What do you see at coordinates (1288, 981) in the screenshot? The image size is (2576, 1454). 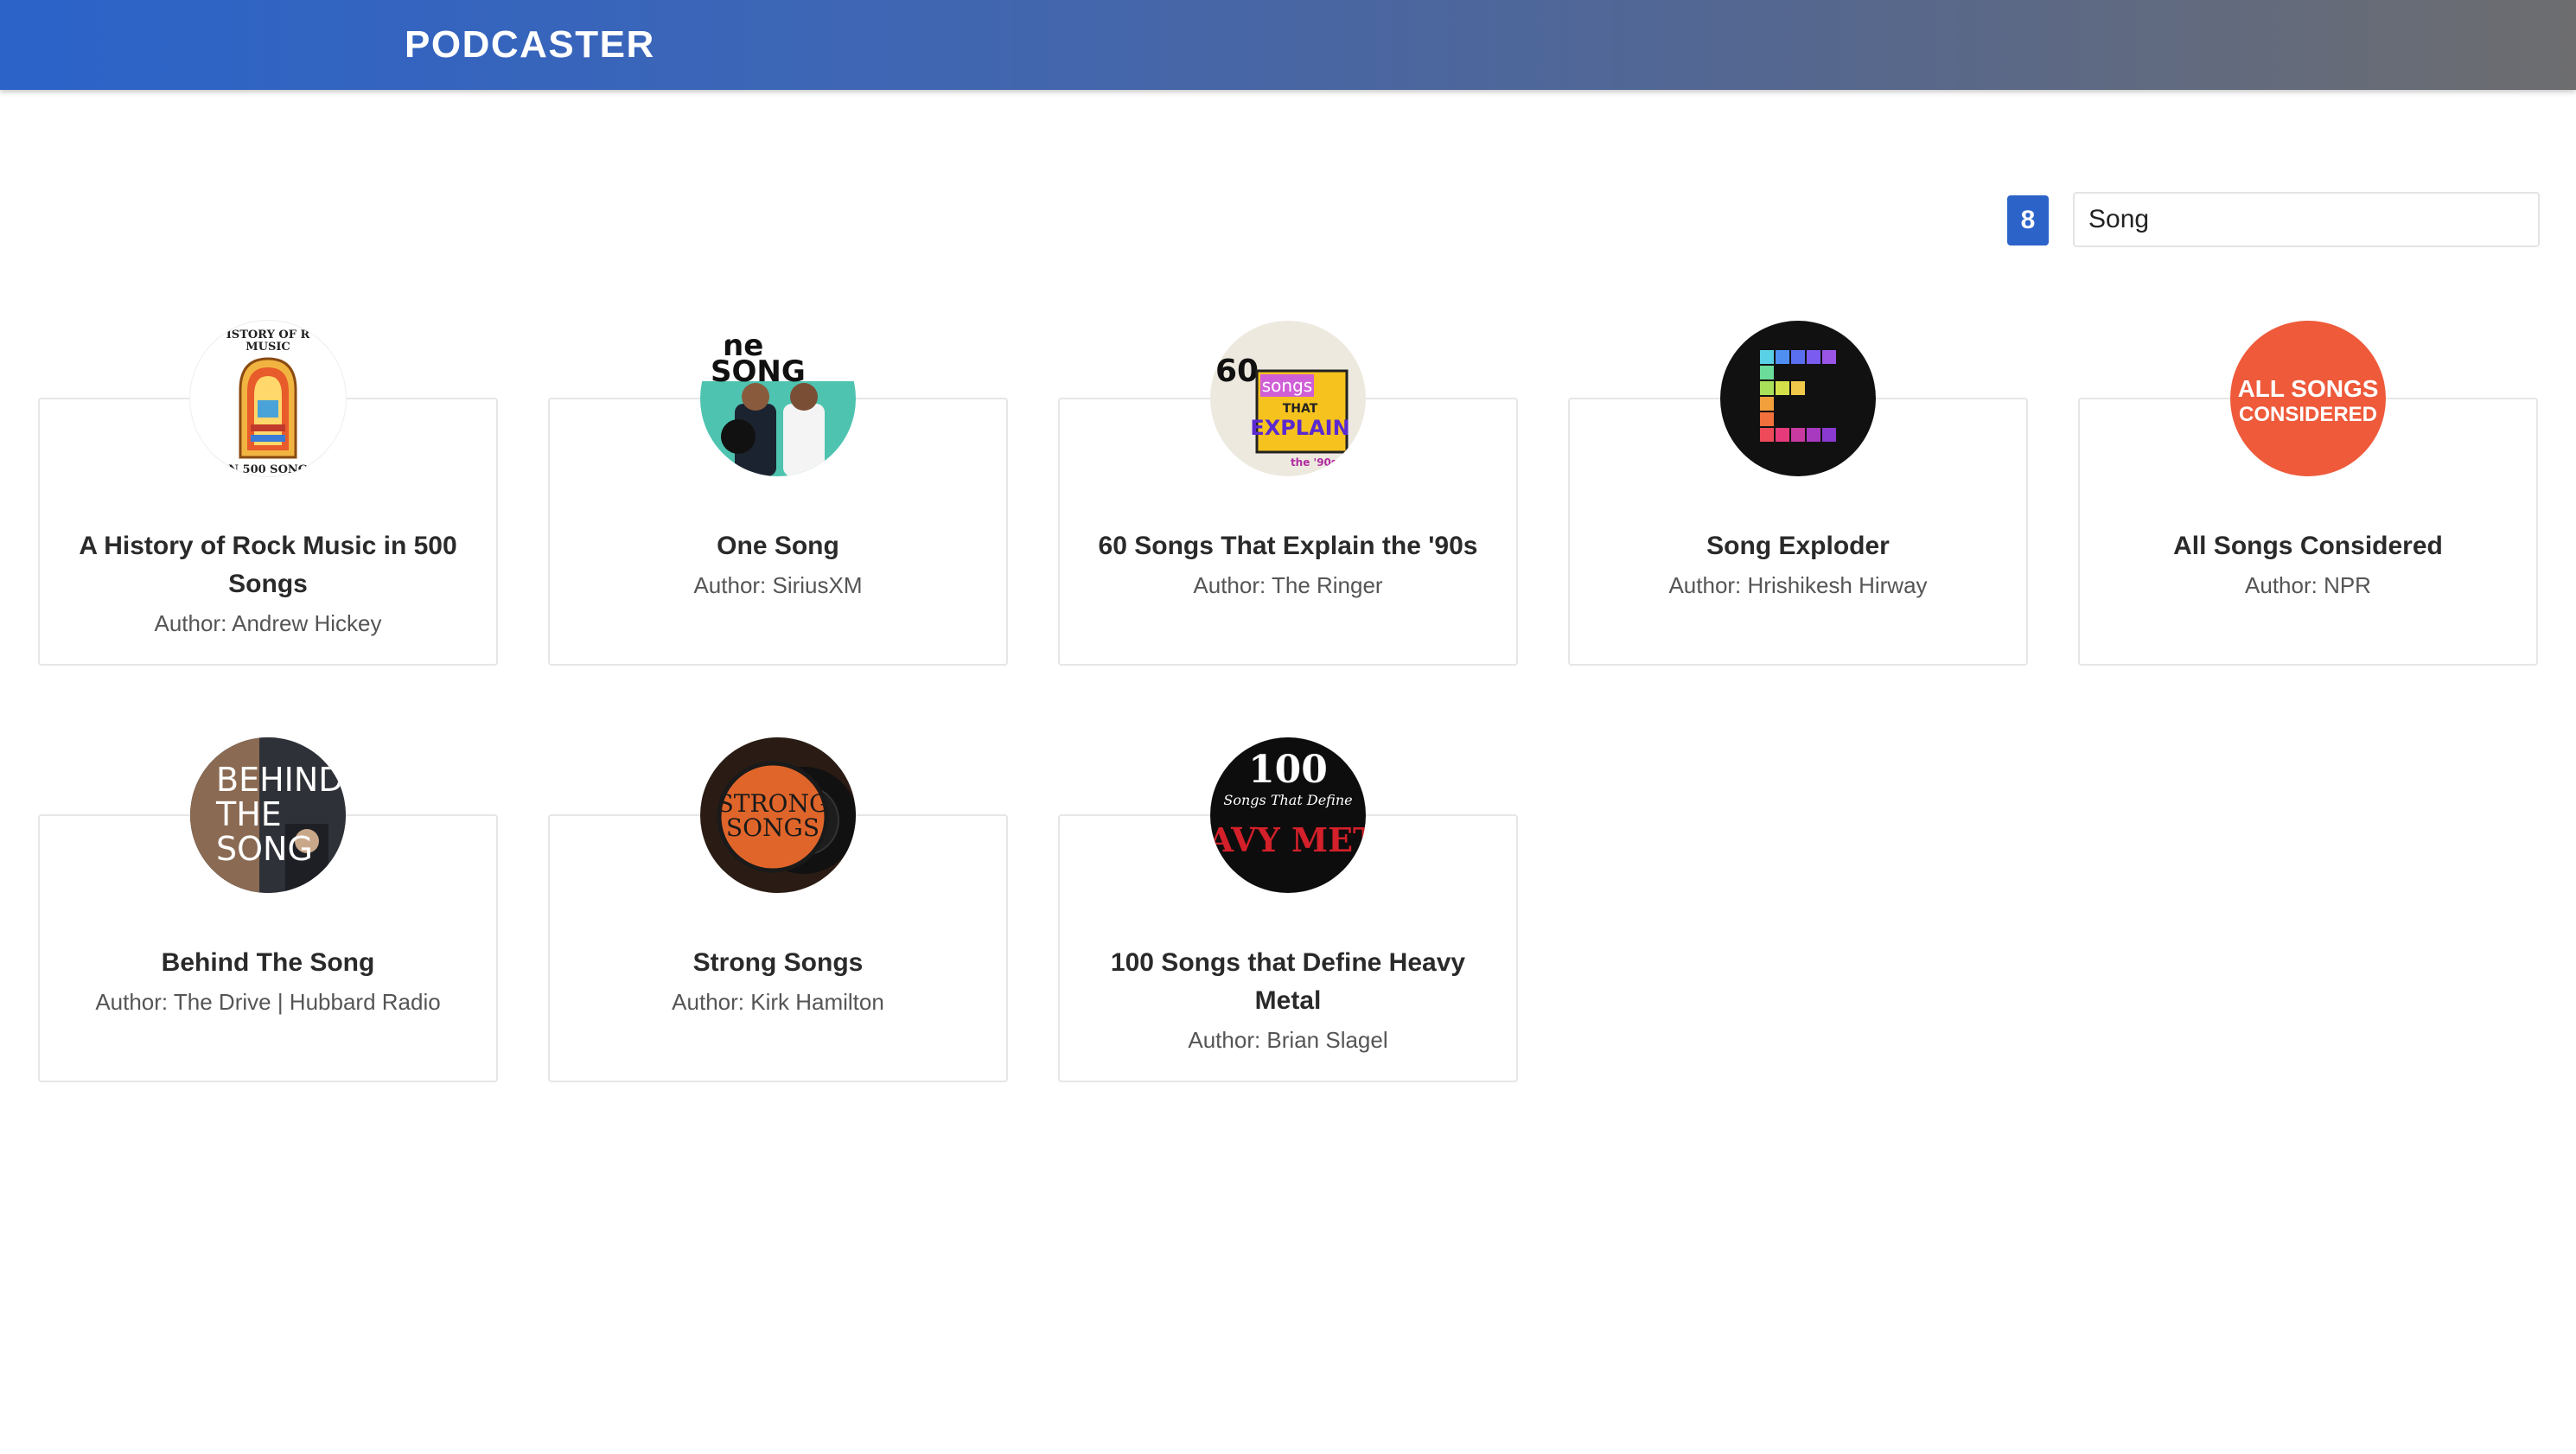 I see `podcast-title: 100 Songs that Define Heavy Metal` at bounding box center [1288, 981].